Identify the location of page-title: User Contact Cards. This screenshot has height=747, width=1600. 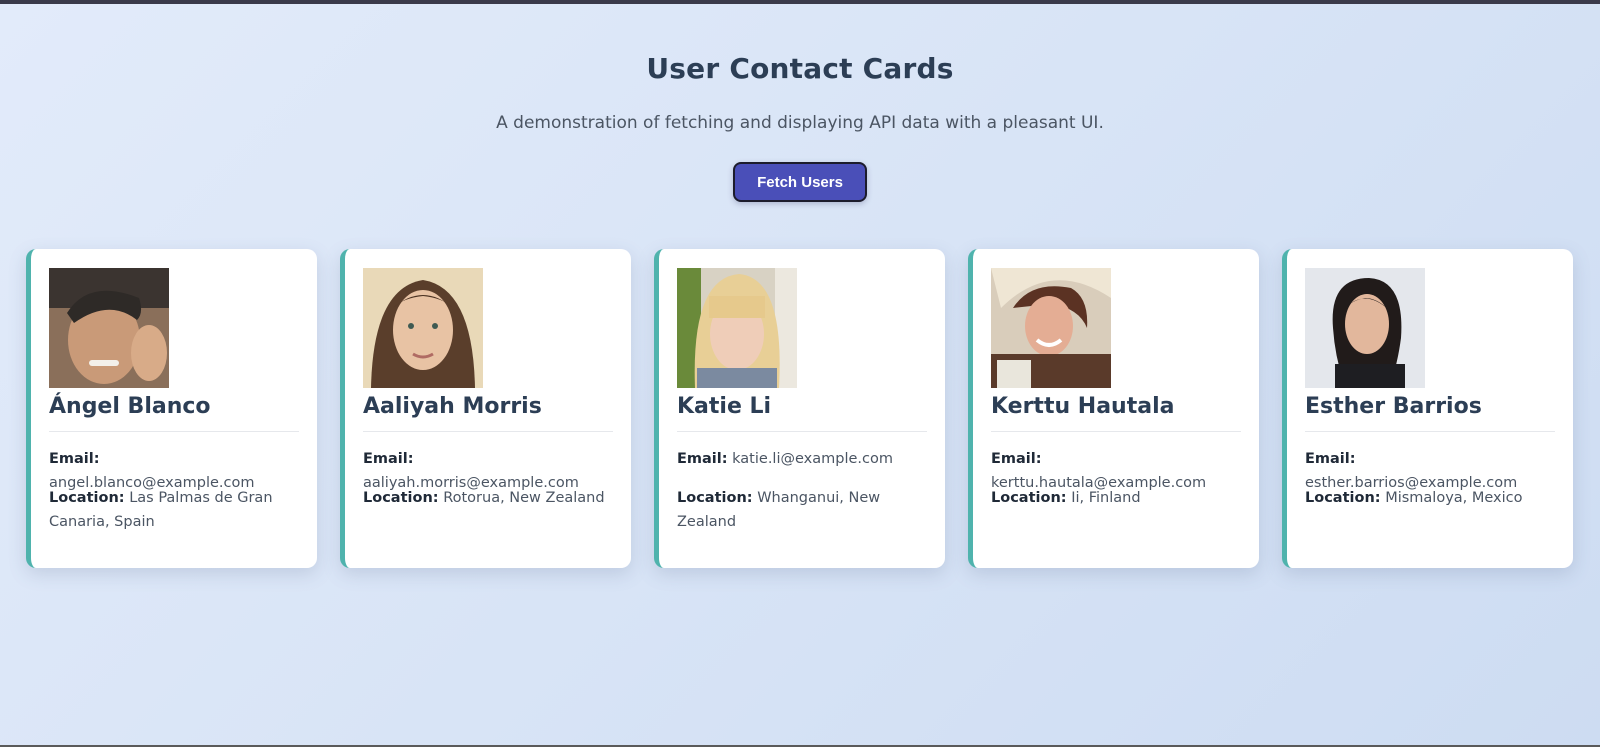
(800, 68).